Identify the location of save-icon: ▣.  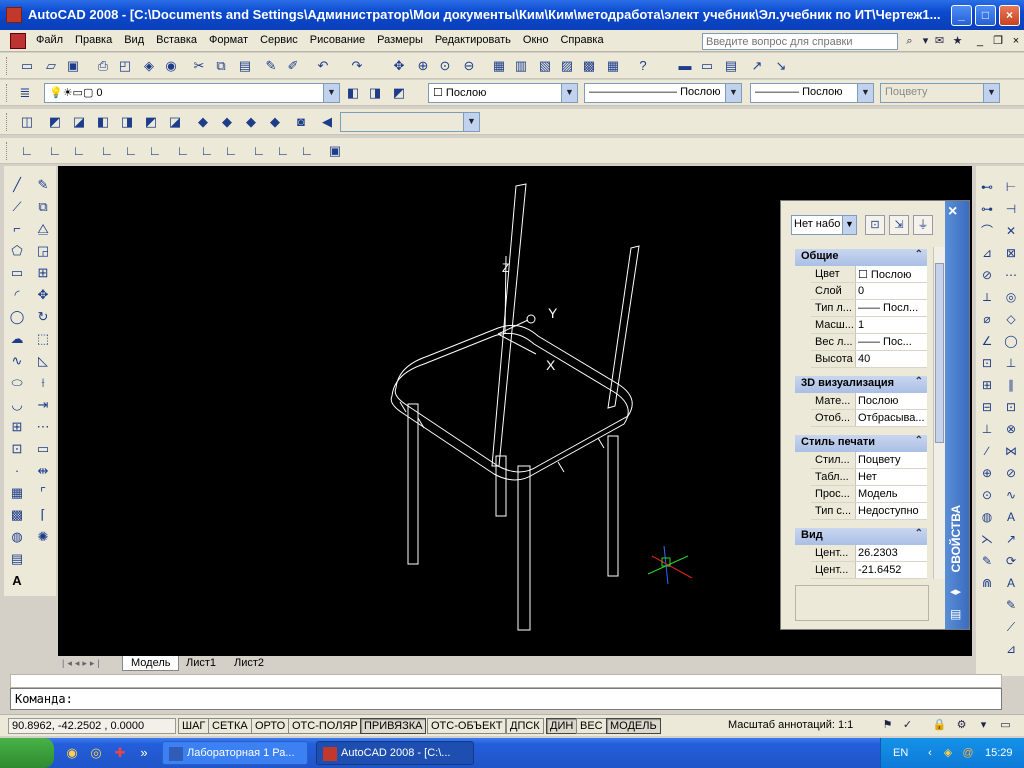
(73, 66).